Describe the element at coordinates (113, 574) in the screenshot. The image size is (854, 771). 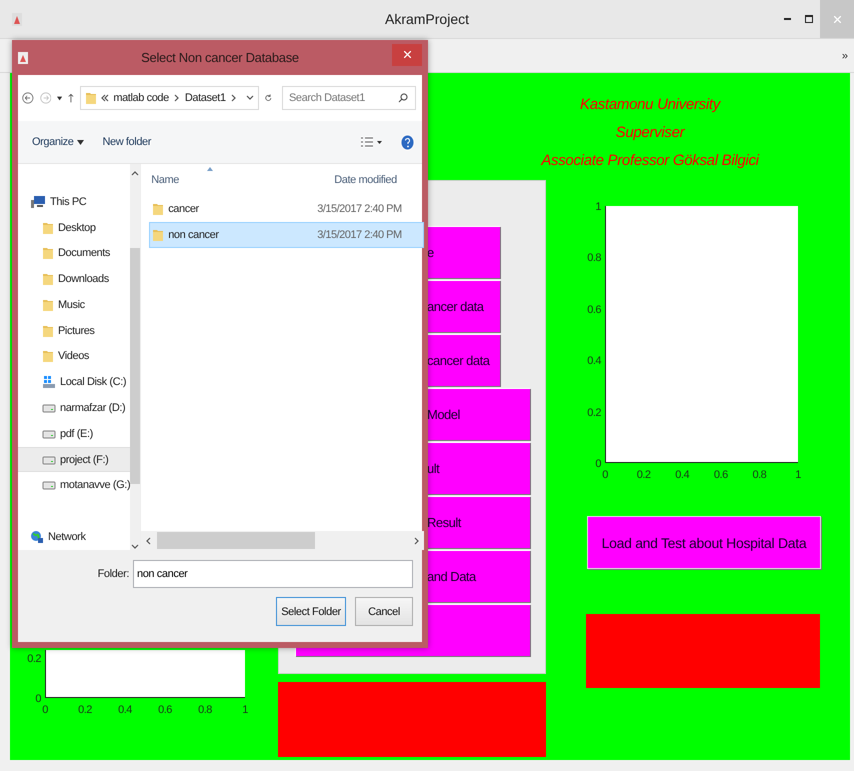
I see `folder-label: Folder:` at that location.